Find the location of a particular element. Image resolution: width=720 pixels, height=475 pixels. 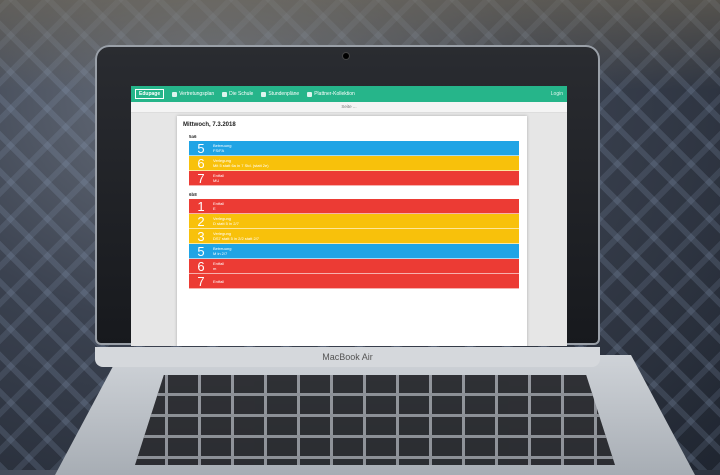

model-label: MacBook Air is located at coordinates (347, 357).